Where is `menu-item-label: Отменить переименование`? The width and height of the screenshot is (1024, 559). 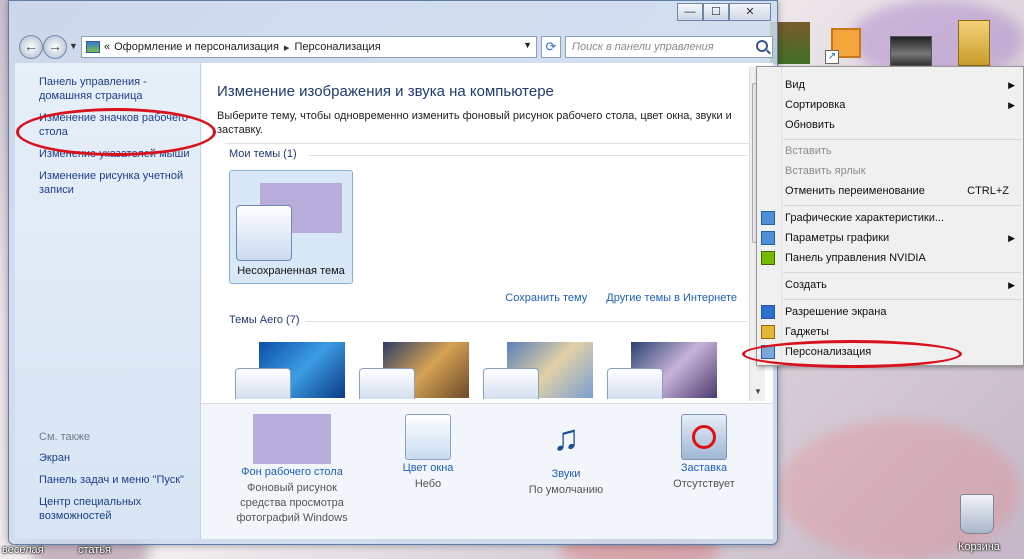 menu-item-label: Отменить переименование is located at coordinates (855, 191).